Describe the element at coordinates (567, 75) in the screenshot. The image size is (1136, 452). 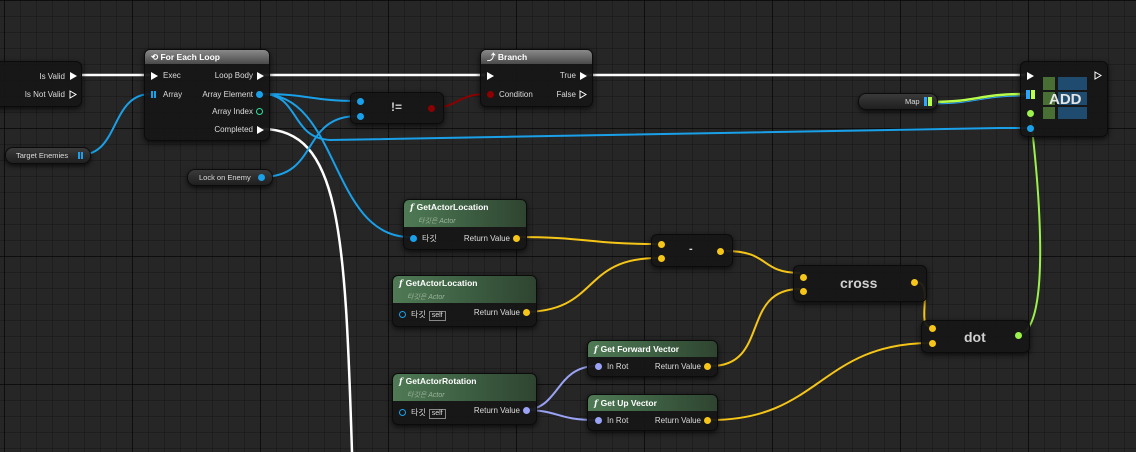
I see `branch-true-label: True` at that location.